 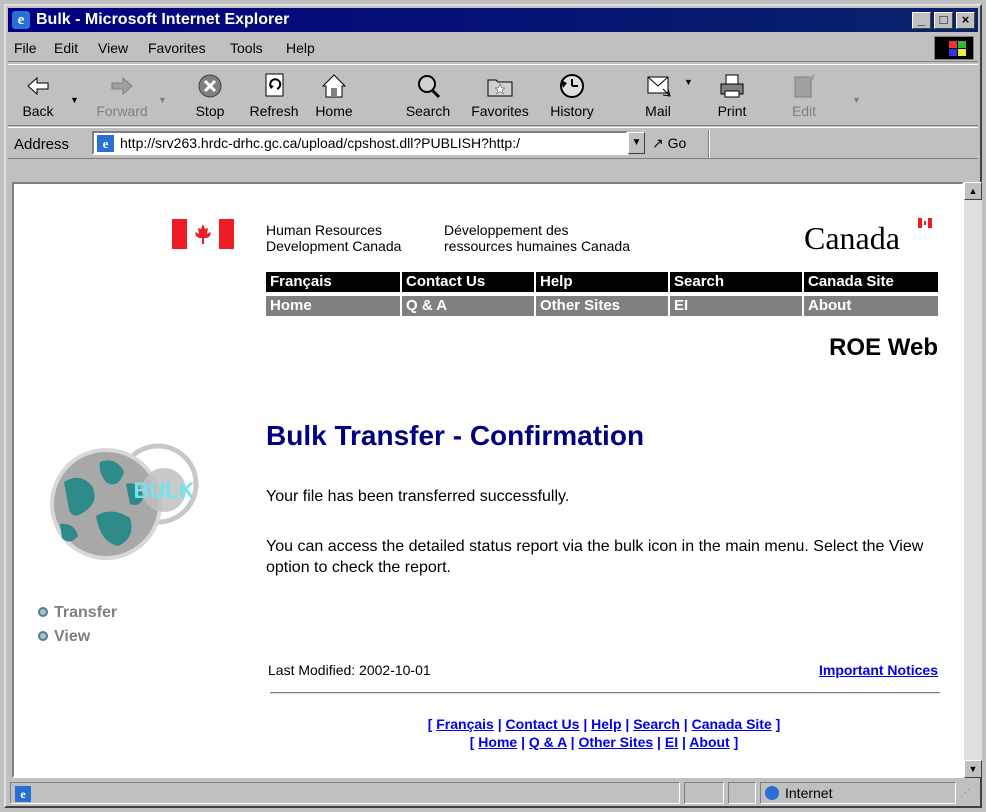 I want to click on footer-link-search: Search, so click(x=656, y=724).